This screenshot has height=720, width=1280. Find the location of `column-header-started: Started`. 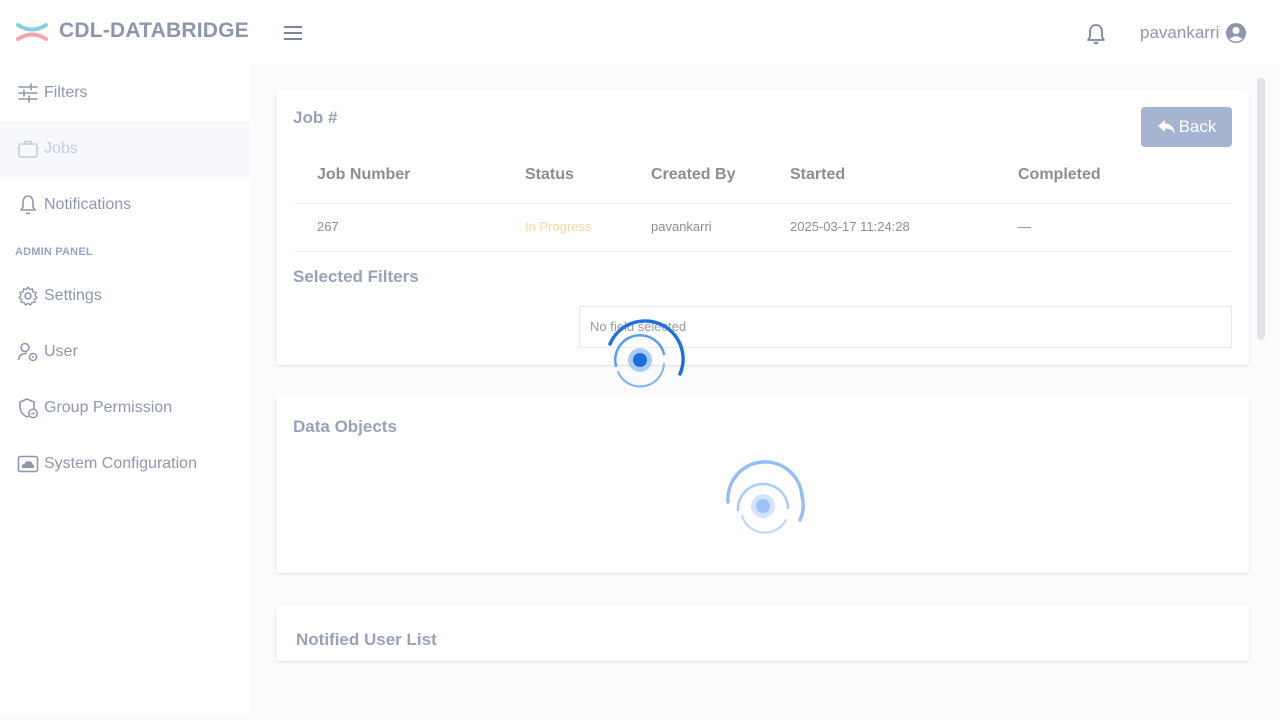

column-header-started: Started is located at coordinates (818, 174).